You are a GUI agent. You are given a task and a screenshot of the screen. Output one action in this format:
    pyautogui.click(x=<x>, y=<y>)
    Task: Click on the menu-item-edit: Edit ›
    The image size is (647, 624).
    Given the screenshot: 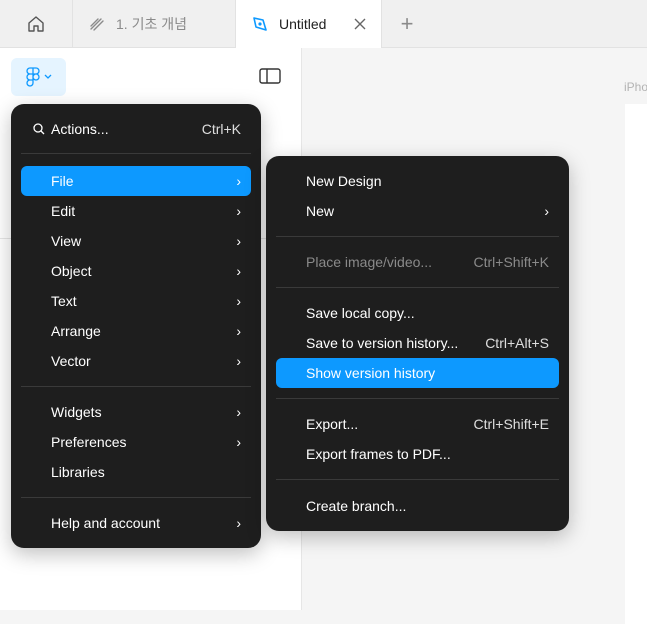 What is the action you would take?
    pyautogui.click(x=136, y=211)
    